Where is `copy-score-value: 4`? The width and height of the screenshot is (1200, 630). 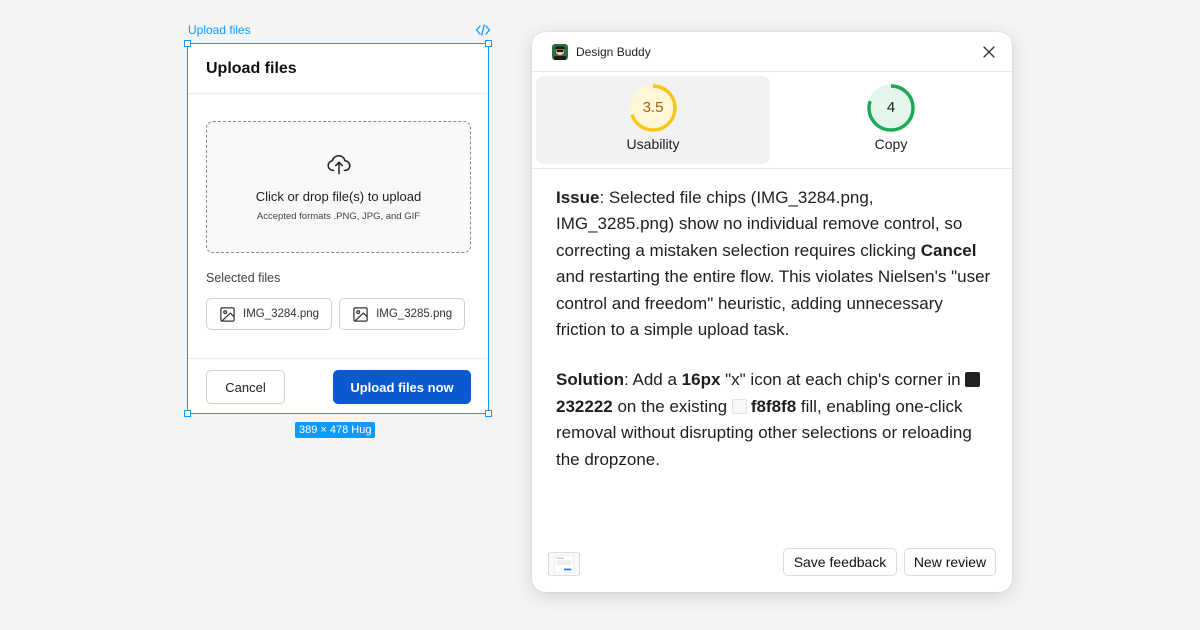 copy-score-value: 4 is located at coordinates (891, 107).